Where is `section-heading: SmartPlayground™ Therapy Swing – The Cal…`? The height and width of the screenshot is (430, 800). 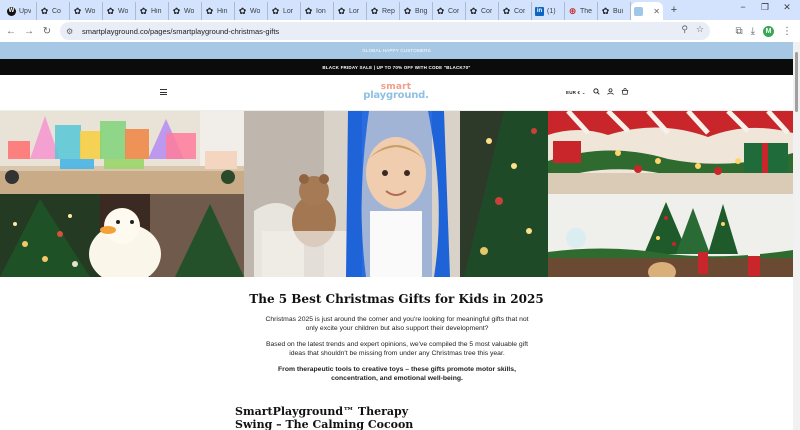
section-heading: SmartPlayground™ Therapy Swing – The Cal… is located at coordinates (335, 417).